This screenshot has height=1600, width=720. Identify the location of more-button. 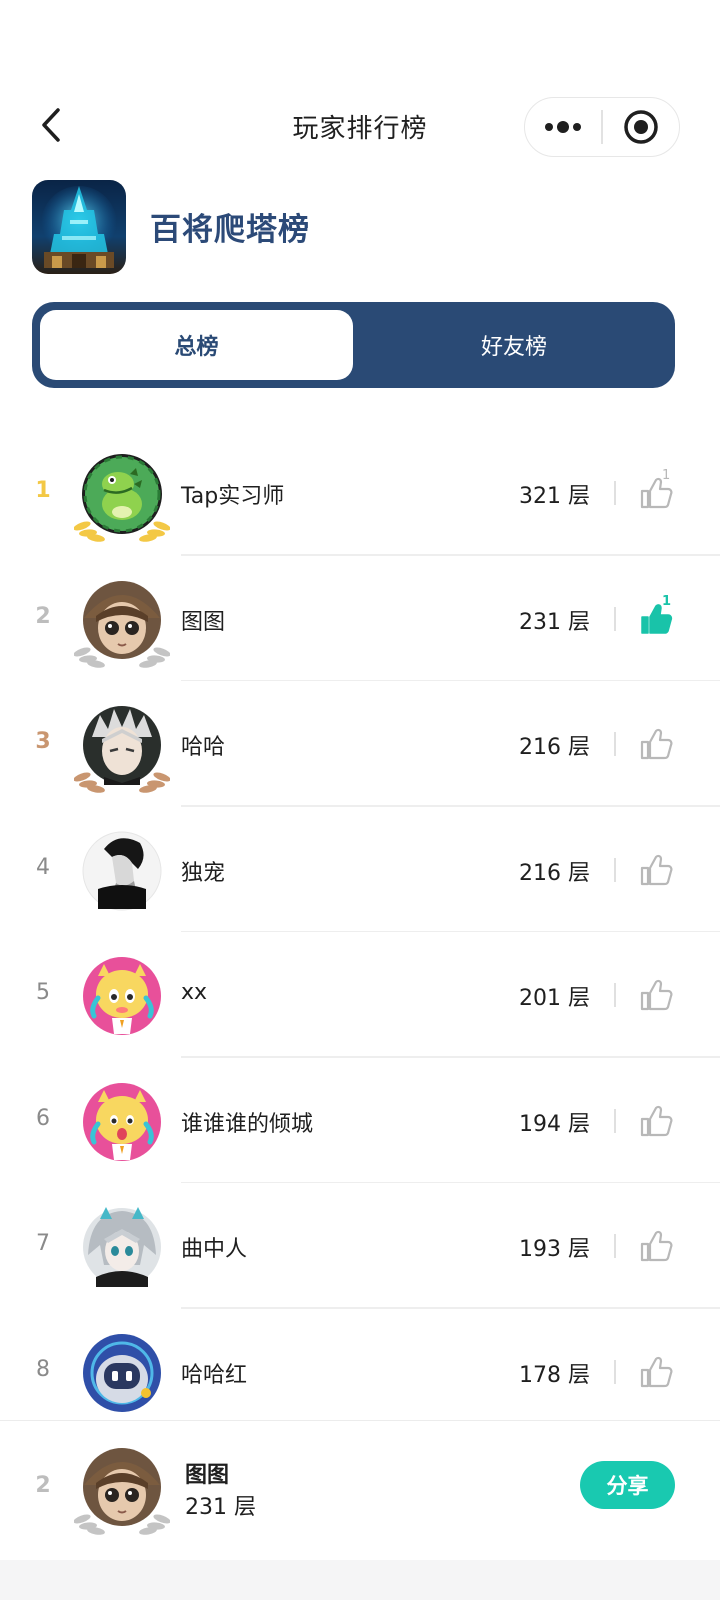
(563, 127).